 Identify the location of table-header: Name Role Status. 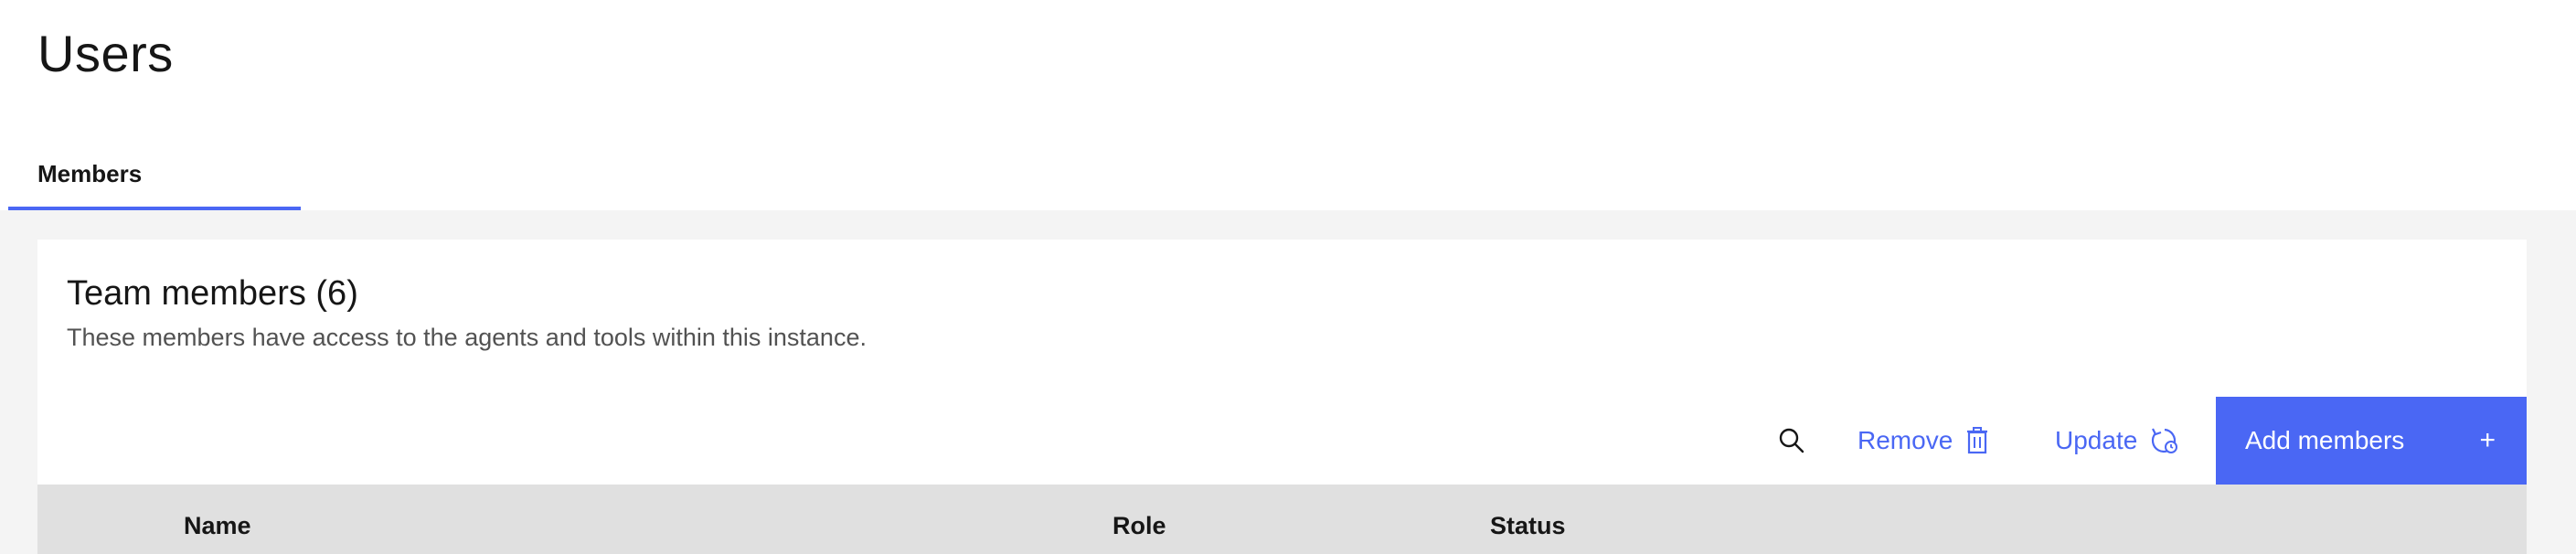
(1282, 519).